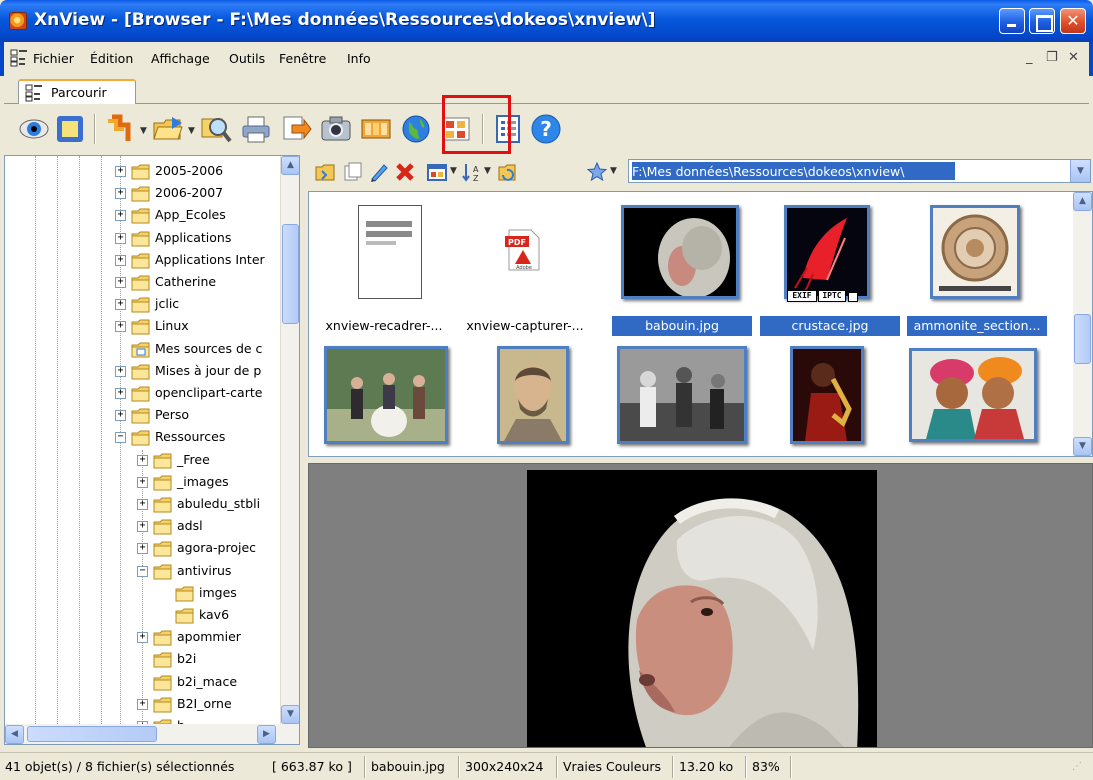 The width and height of the screenshot is (1093, 780). Describe the element at coordinates (546, 129) in the screenshot. I see `help-button: ?` at that location.